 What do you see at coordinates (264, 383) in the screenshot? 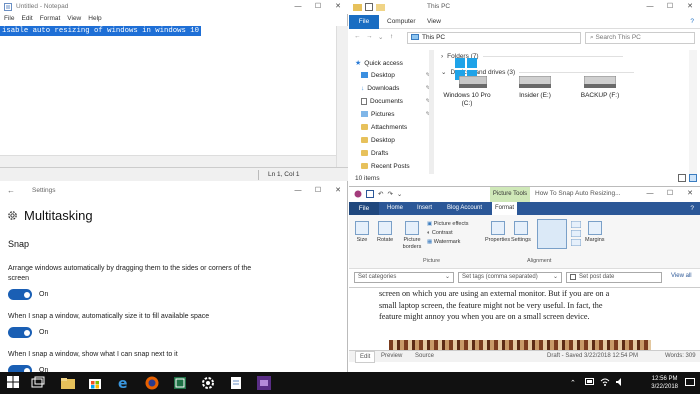
I see `writer-app-icon` at bounding box center [264, 383].